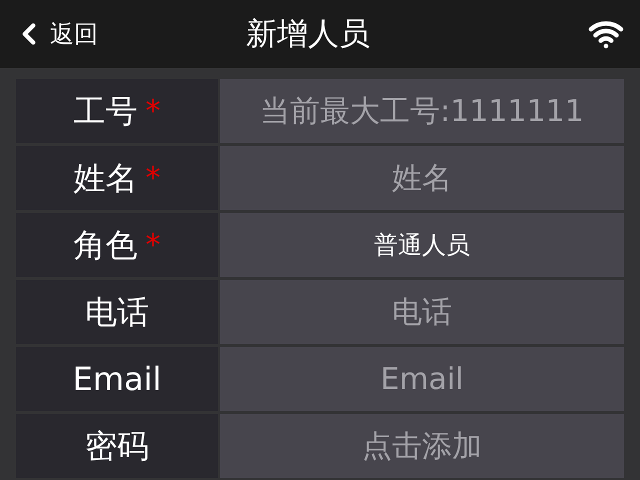 Image resolution: width=640 pixels, height=480 pixels. What do you see at coordinates (55, 34) in the screenshot?
I see `back-button: 返回` at bounding box center [55, 34].